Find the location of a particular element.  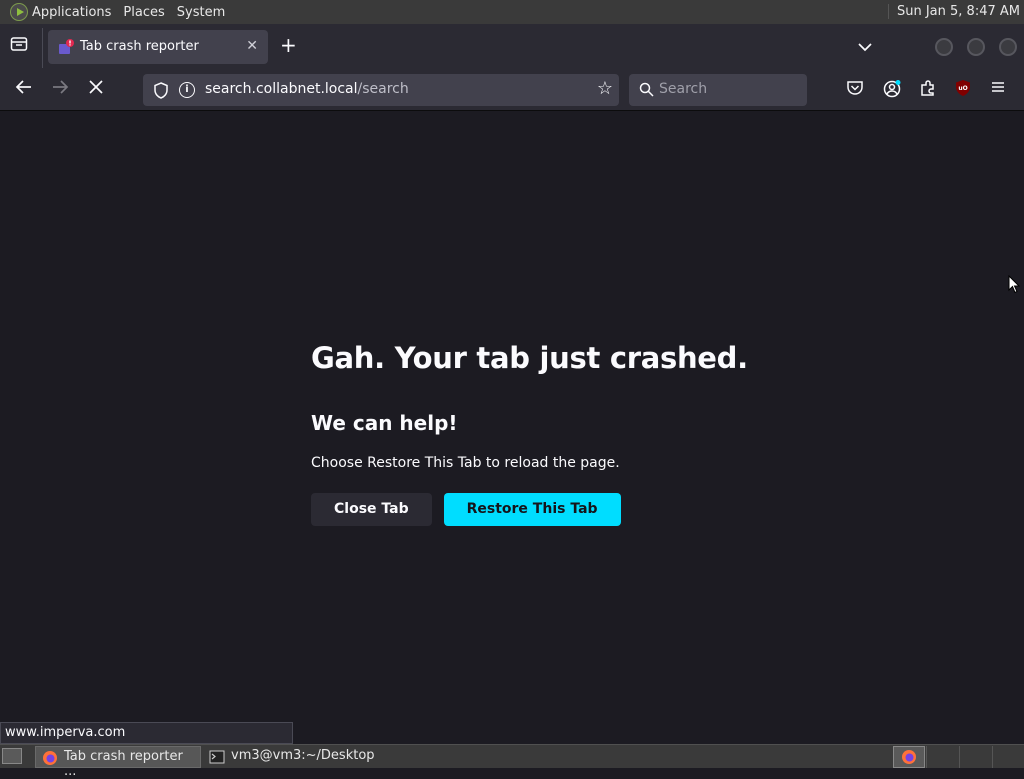

show-desktop-button is located at coordinates (12, 756).